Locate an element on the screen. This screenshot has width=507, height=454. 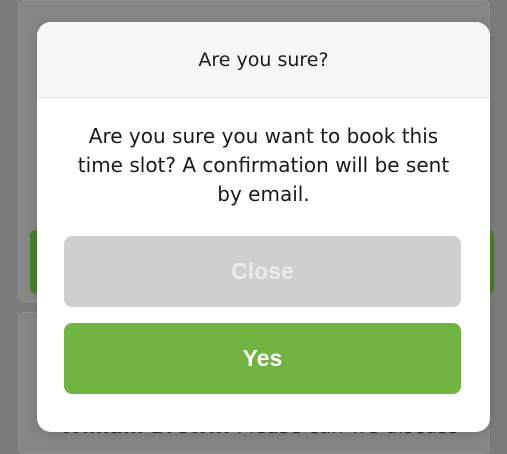
dialog-header: Are you sure? is located at coordinates (263, 60).